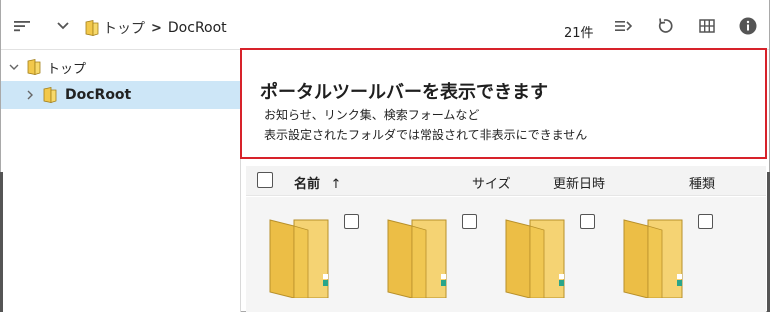 This screenshot has width=770, height=312. Describe the element at coordinates (22, 26) in the screenshot. I see `sort-icon` at that location.